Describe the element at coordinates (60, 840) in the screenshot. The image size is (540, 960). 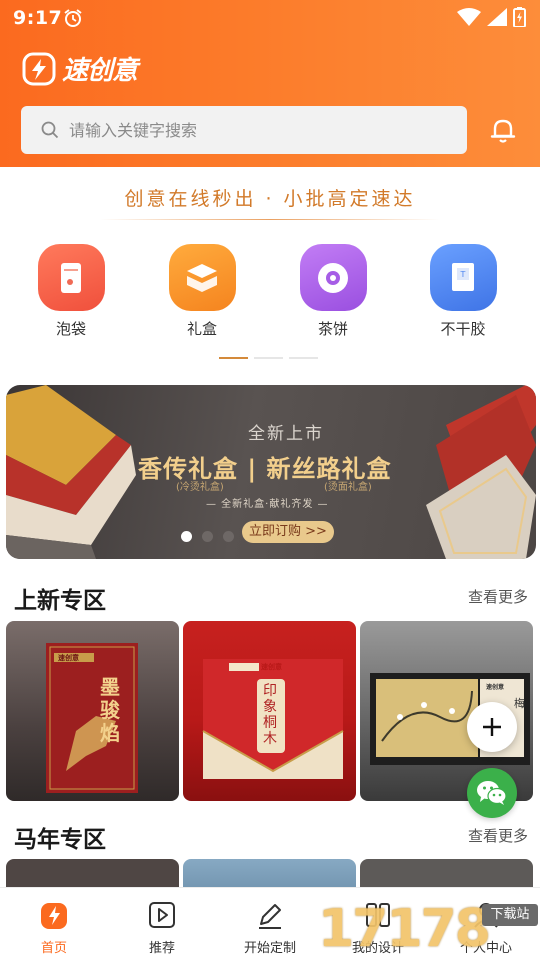
I see `section-title-horse-year: 马年专区` at that location.